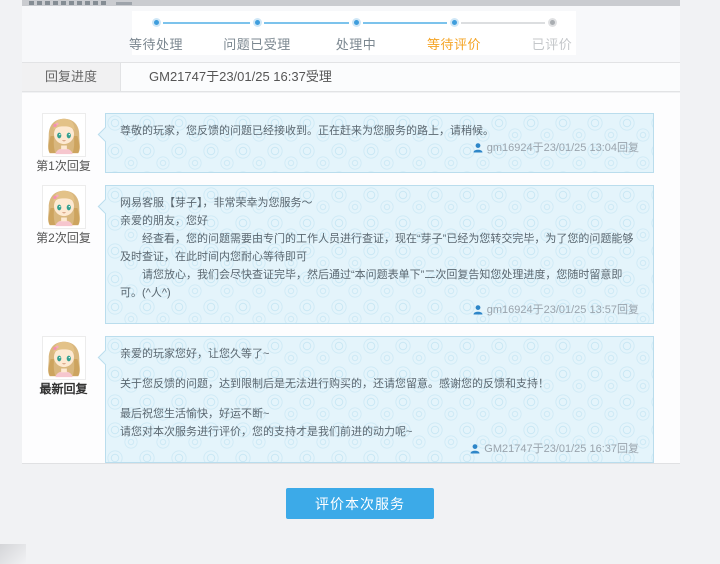 This screenshot has height=564, width=720. What do you see at coordinates (307, 131) in the screenshot?
I see `message-line: 尊敬的玩家，您反馈的问题已经接收到。正在赶来为您服务的路上，请稍候。` at bounding box center [307, 131].